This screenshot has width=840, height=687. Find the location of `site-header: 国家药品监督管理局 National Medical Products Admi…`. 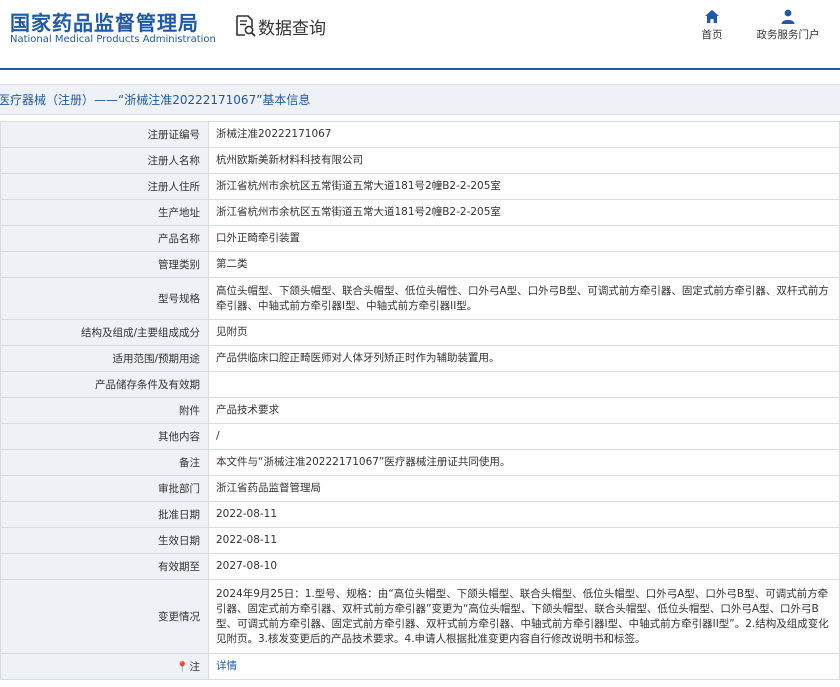

site-header: 国家药品监督管理局 National Medical Products Admi… is located at coordinates (420, 34).